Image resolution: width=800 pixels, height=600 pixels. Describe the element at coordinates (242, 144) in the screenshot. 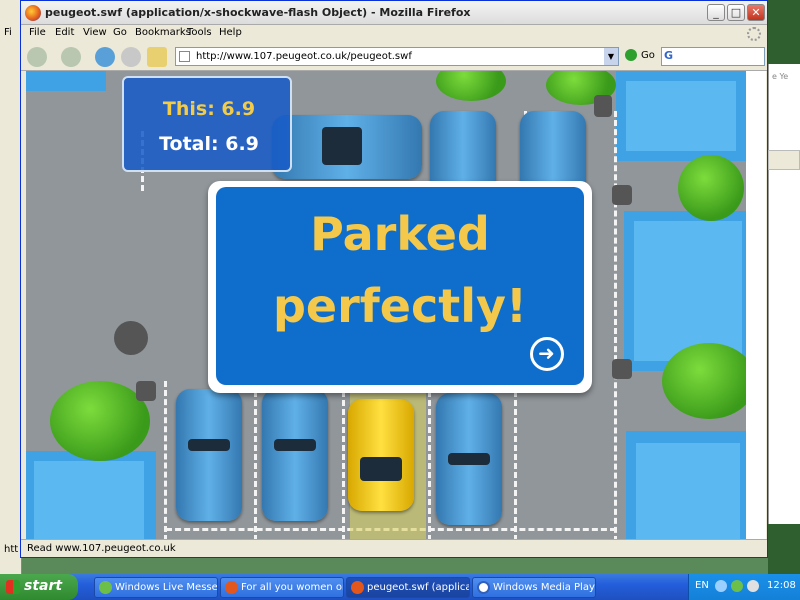

I see `score-total-value: 6.9` at that location.